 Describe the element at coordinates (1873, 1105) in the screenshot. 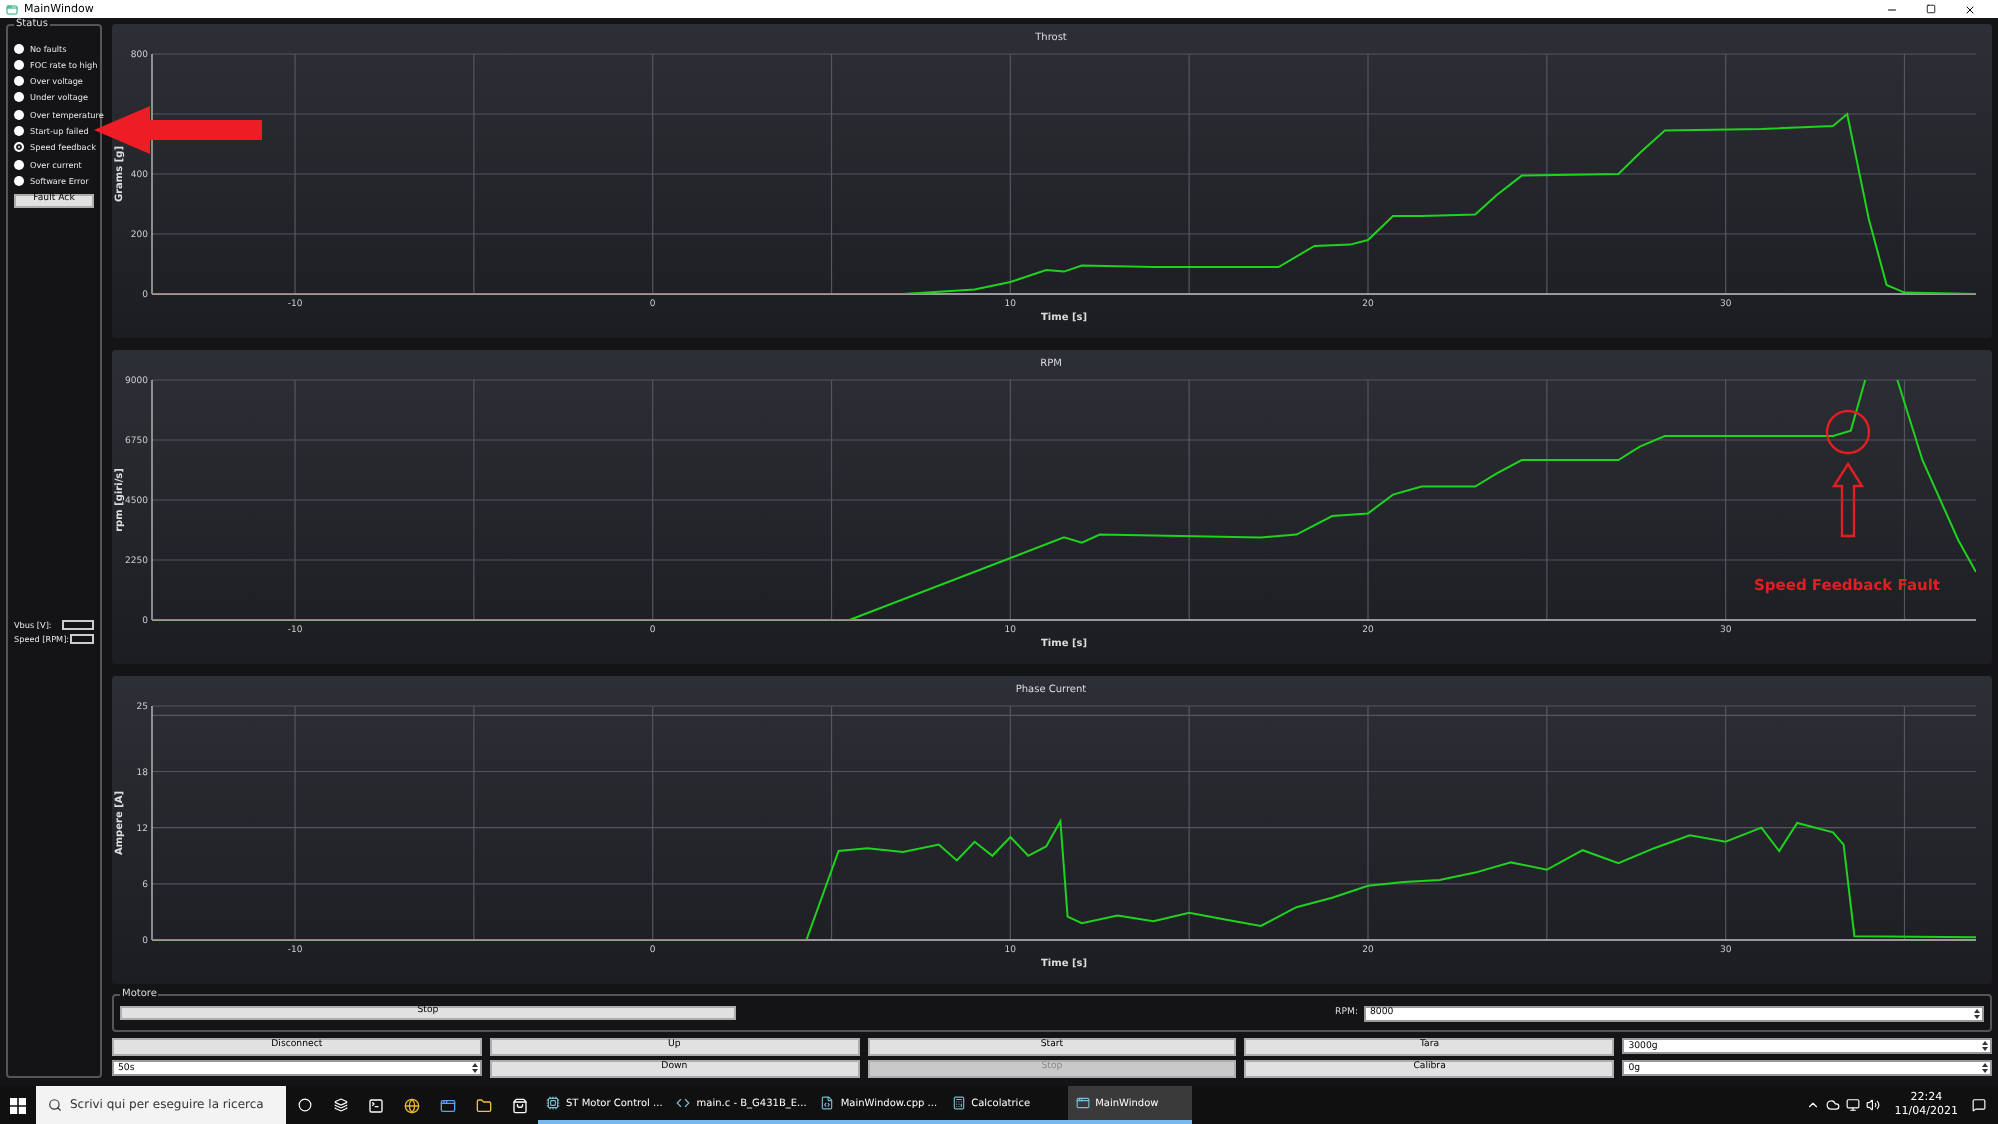

I see `speaker-icon` at that location.